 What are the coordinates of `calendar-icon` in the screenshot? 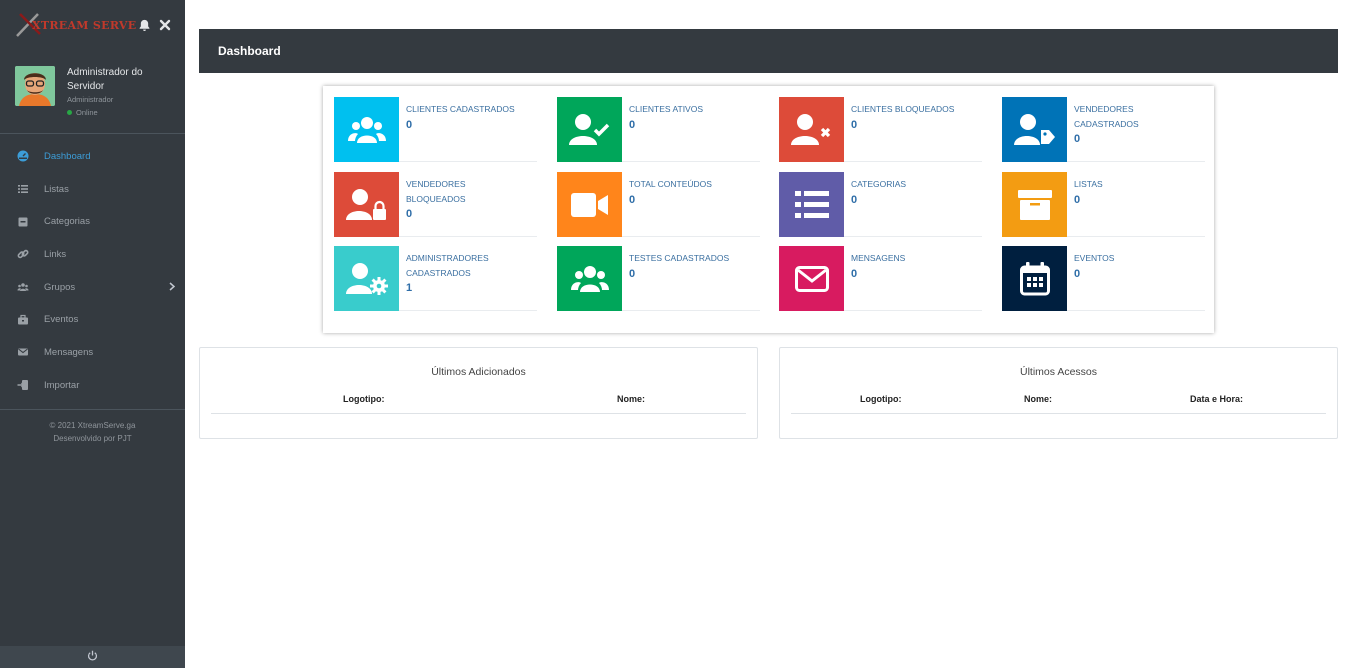 It's located at (1034, 278).